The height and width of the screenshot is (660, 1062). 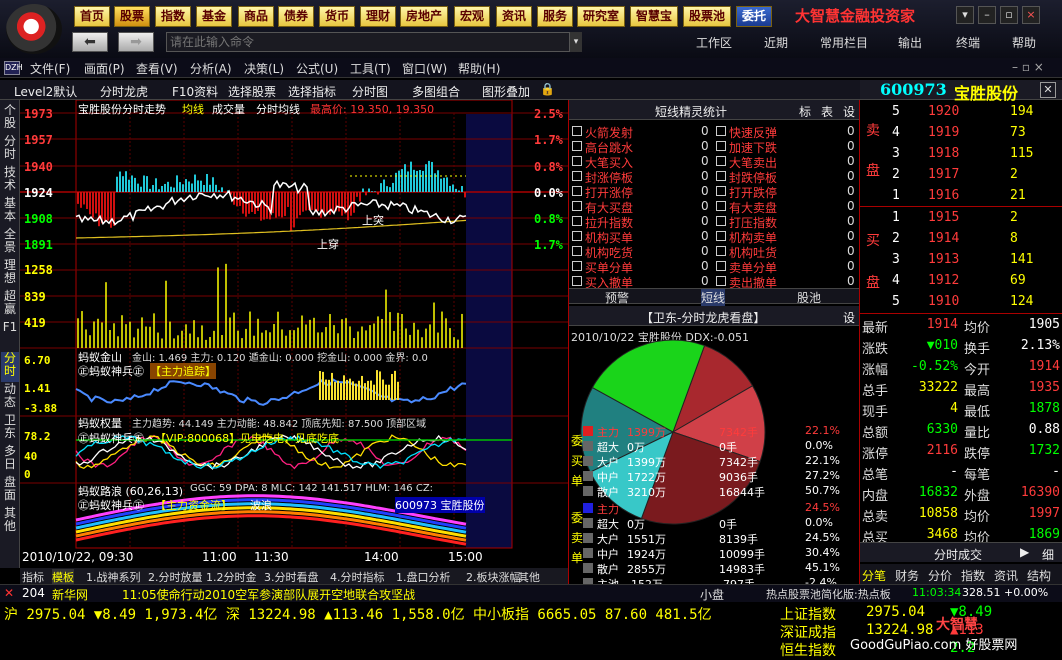 I want to click on left-tab-3: 基本, so click(x=10, y=212).